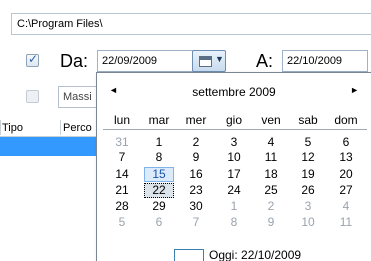 This screenshot has width=371, height=261. What do you see at coordinates (233, 120) in the screenshot?
I see `weekday-label: gio` at bounding box center [233, 120].